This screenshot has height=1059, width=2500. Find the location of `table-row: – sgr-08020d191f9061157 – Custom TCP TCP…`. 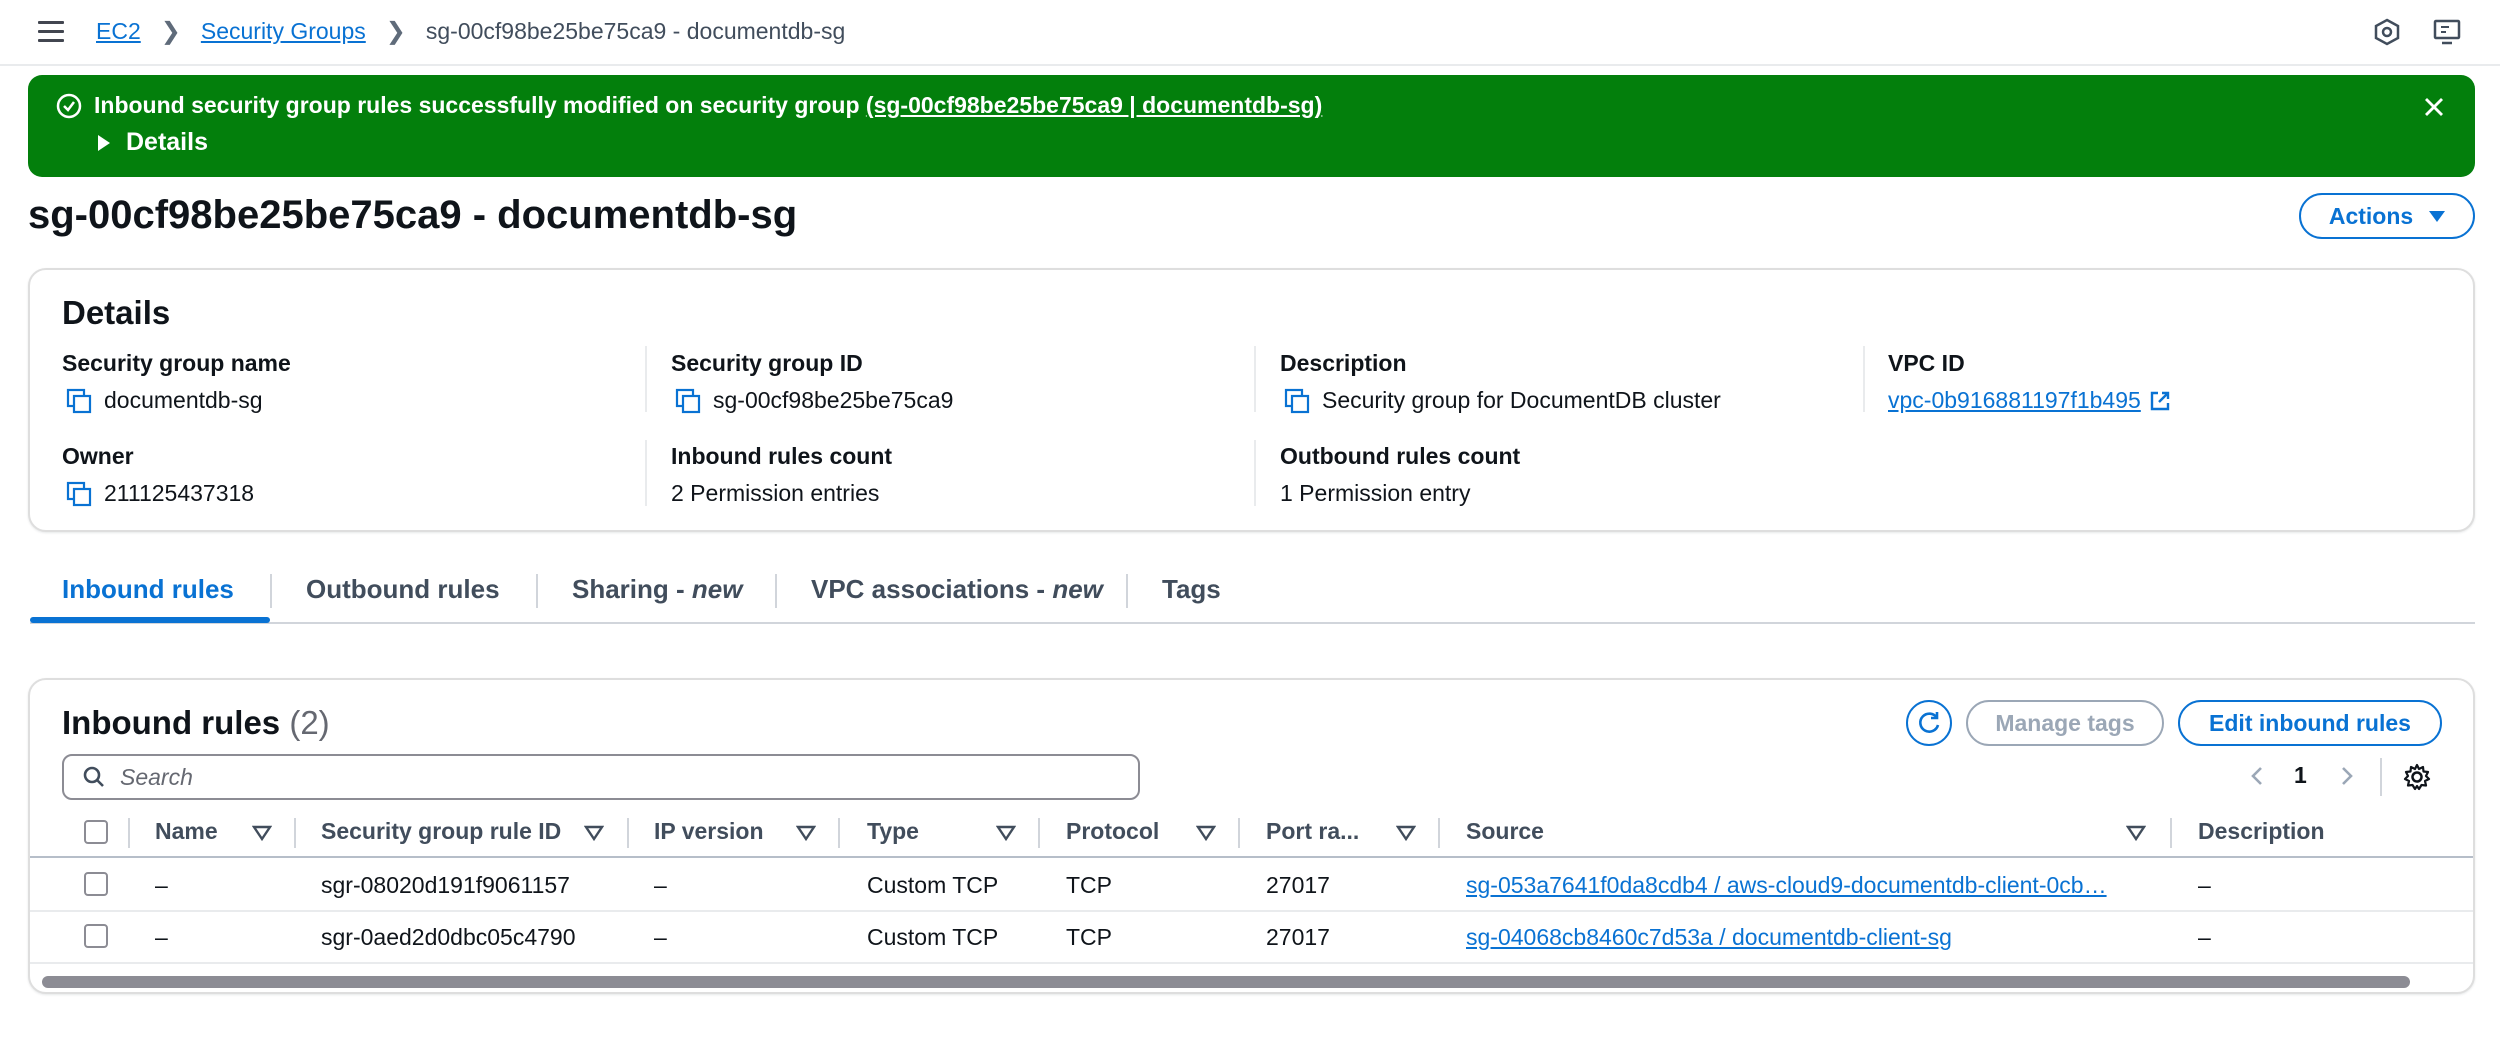

table-row: – sgr-08020d191f9061157 – Custom TCP TCP… is located at coordinates (1251, 886).